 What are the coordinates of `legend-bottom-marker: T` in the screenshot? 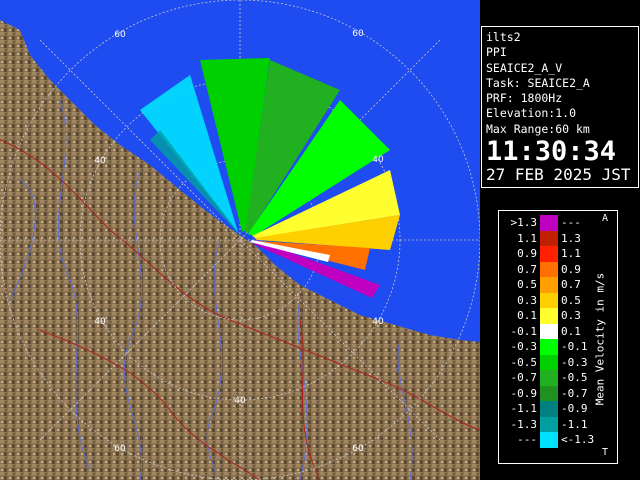 It's located at (605, 452).